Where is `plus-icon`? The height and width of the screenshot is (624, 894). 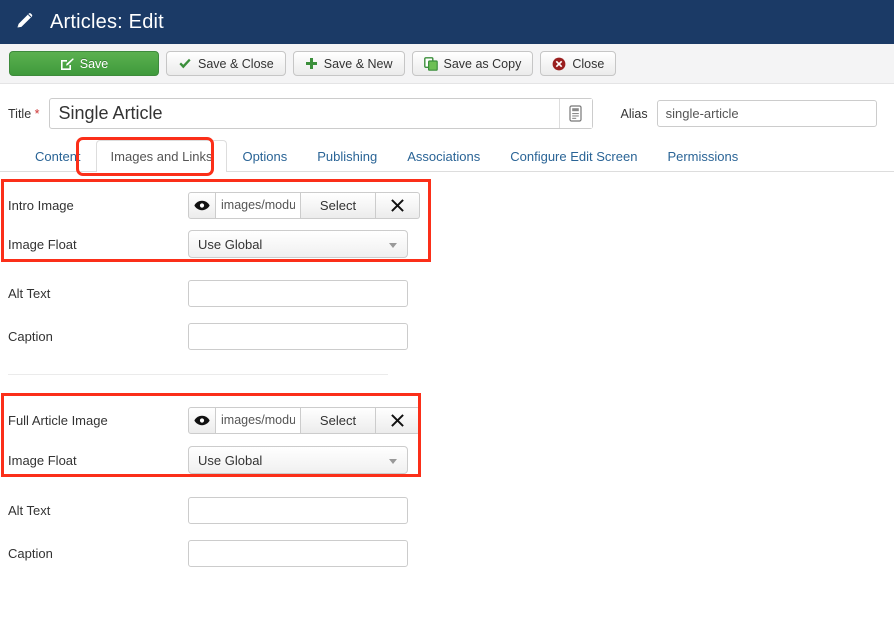 plus-icon is located at coordinates (311, 63).